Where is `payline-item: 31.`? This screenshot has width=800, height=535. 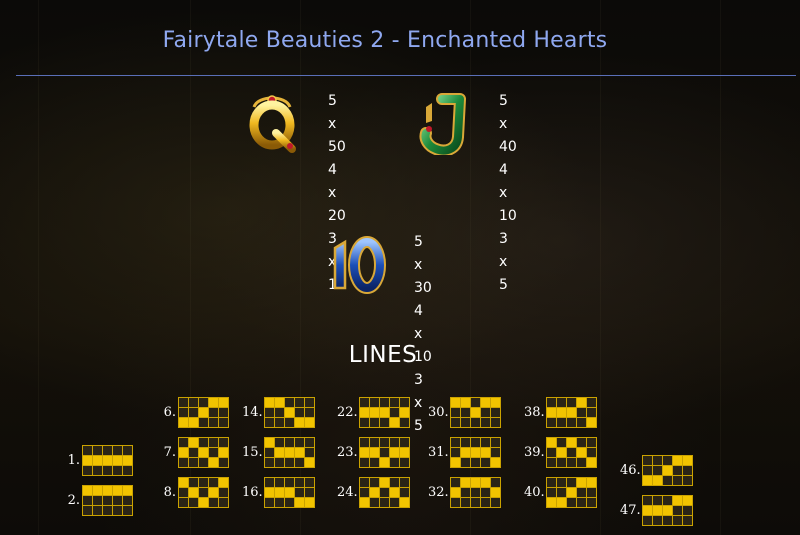 payline-item: 31. is located at coordinates (464, 452).